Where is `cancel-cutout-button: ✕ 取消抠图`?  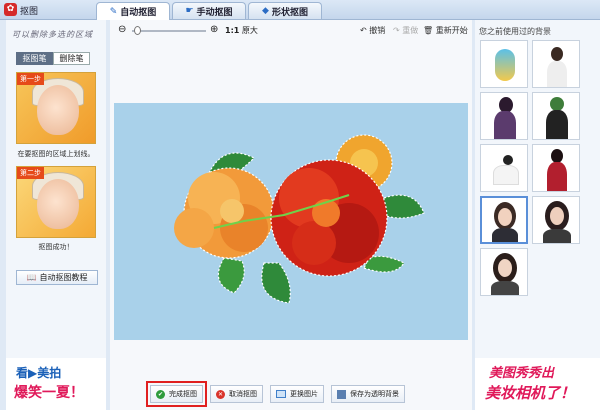
cancel-cutout-button: ✕ 取消抠图 is located at coordinates (236, 394).